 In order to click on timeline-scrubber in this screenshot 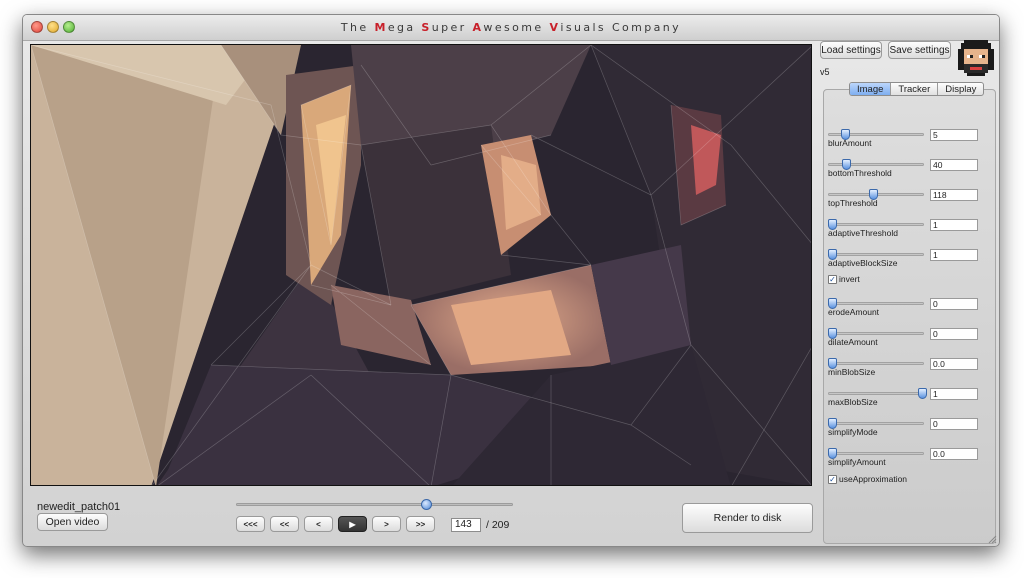, I will do `click(374, 504)`.